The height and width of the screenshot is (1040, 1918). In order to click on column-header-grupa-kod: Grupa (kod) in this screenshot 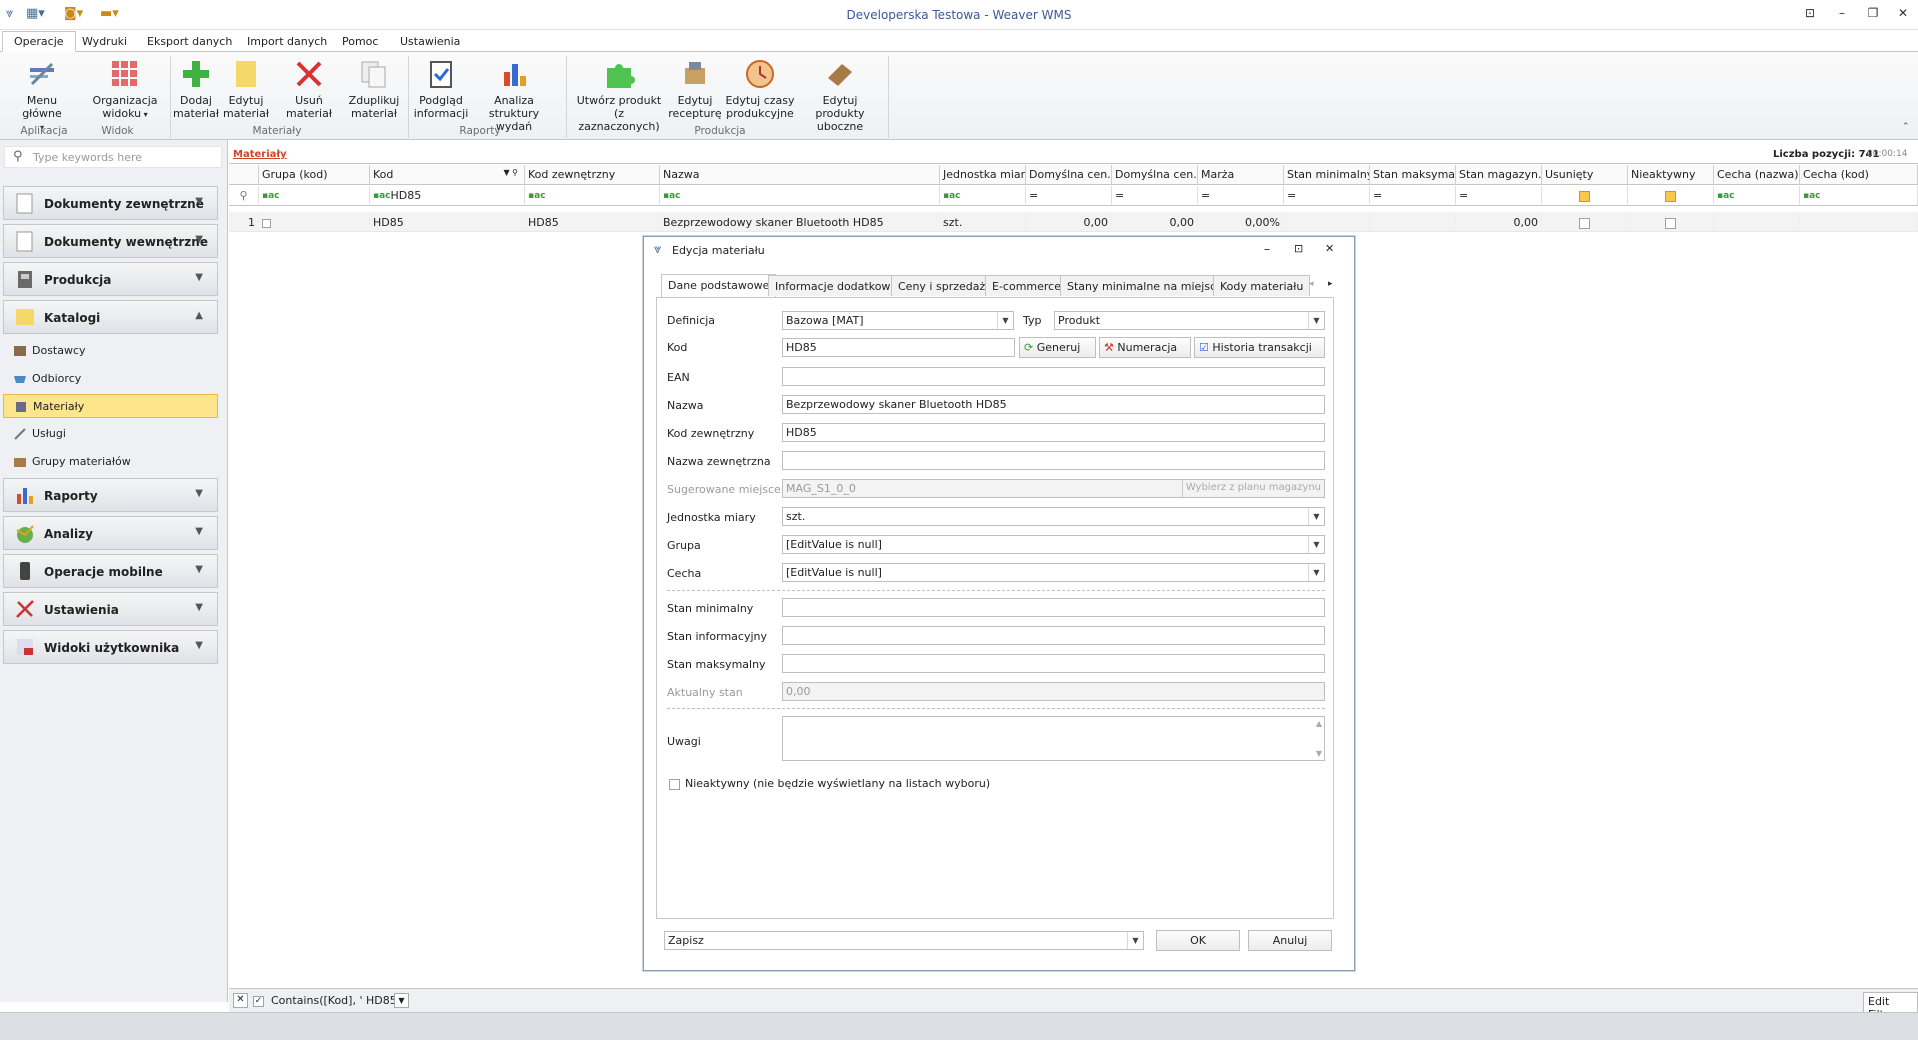, I will do `click(314, 175)`.